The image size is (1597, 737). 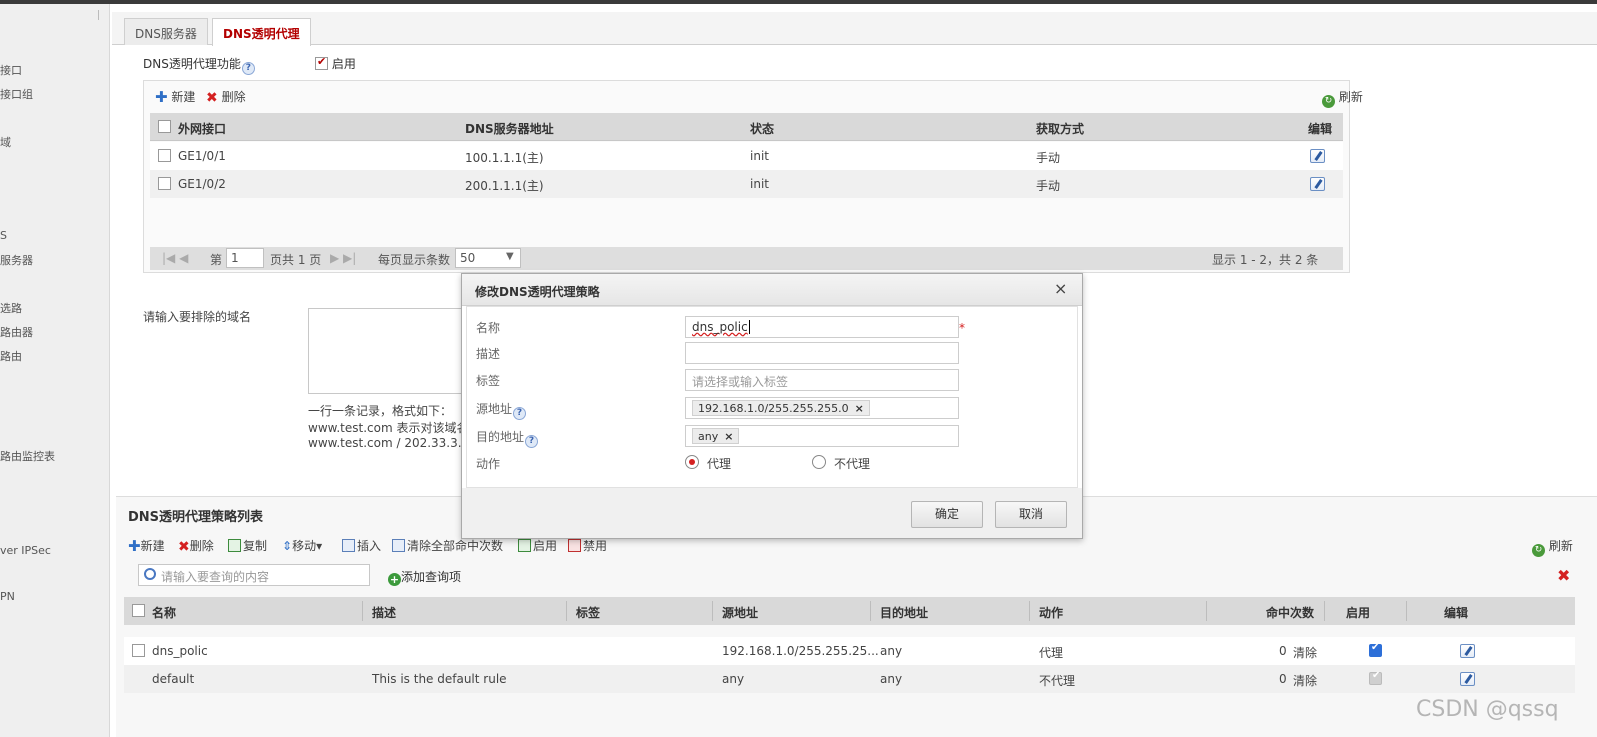 What do you see at coordinates (11, 356) in the screenshot?
I see `nav-item-routing: 路由` at bounding box center [11, 356].